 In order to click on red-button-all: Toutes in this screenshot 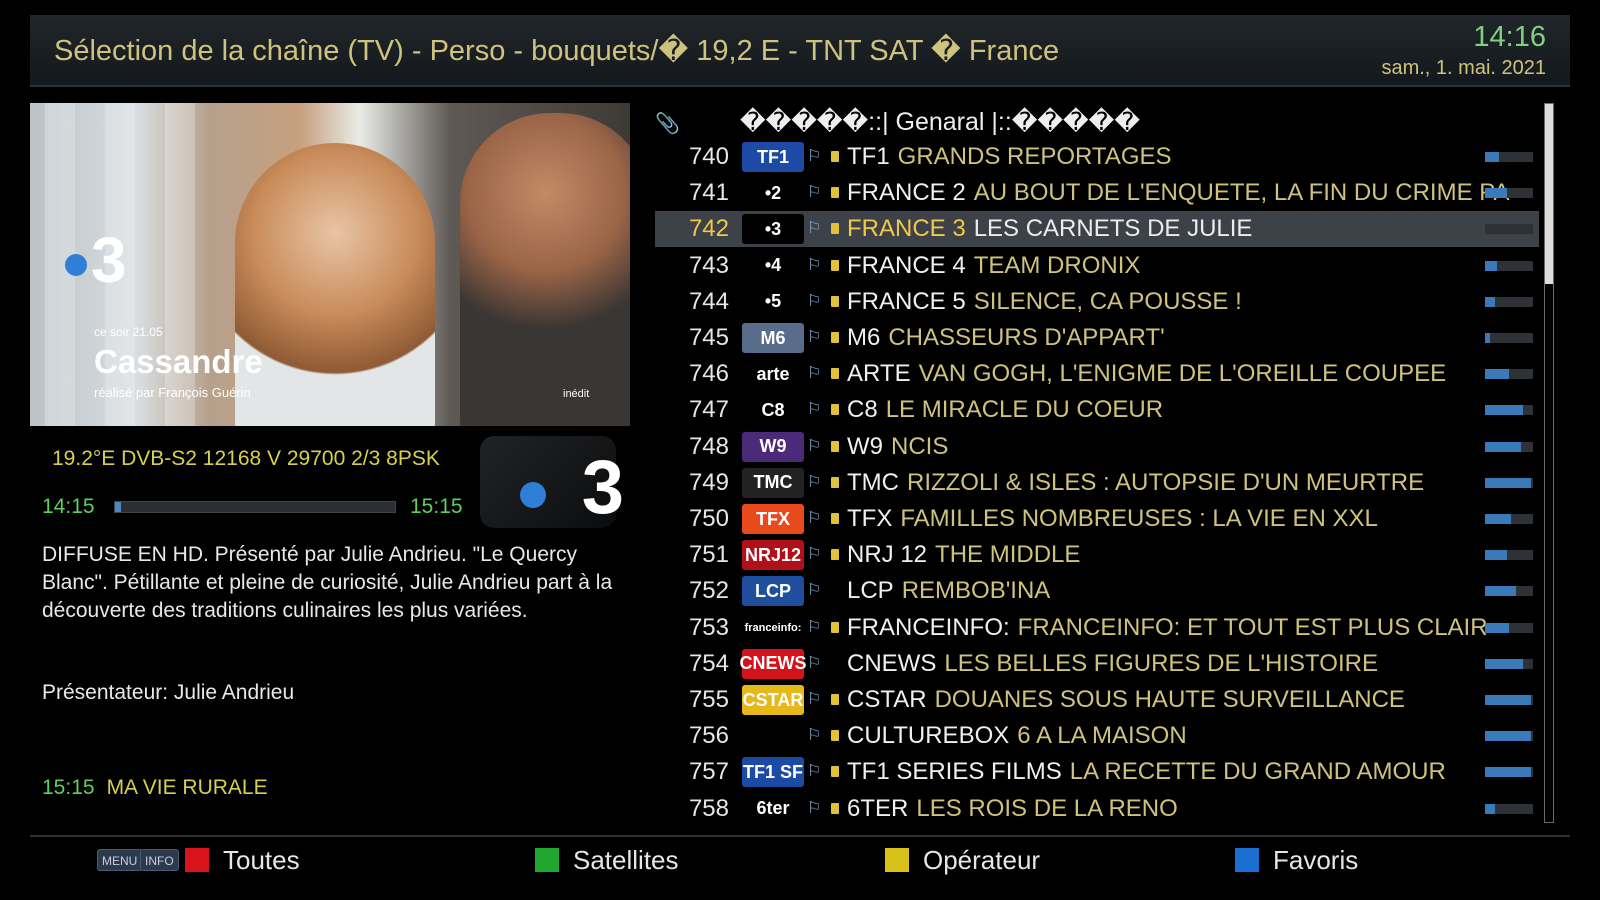, I will do `click(242, 860)`.